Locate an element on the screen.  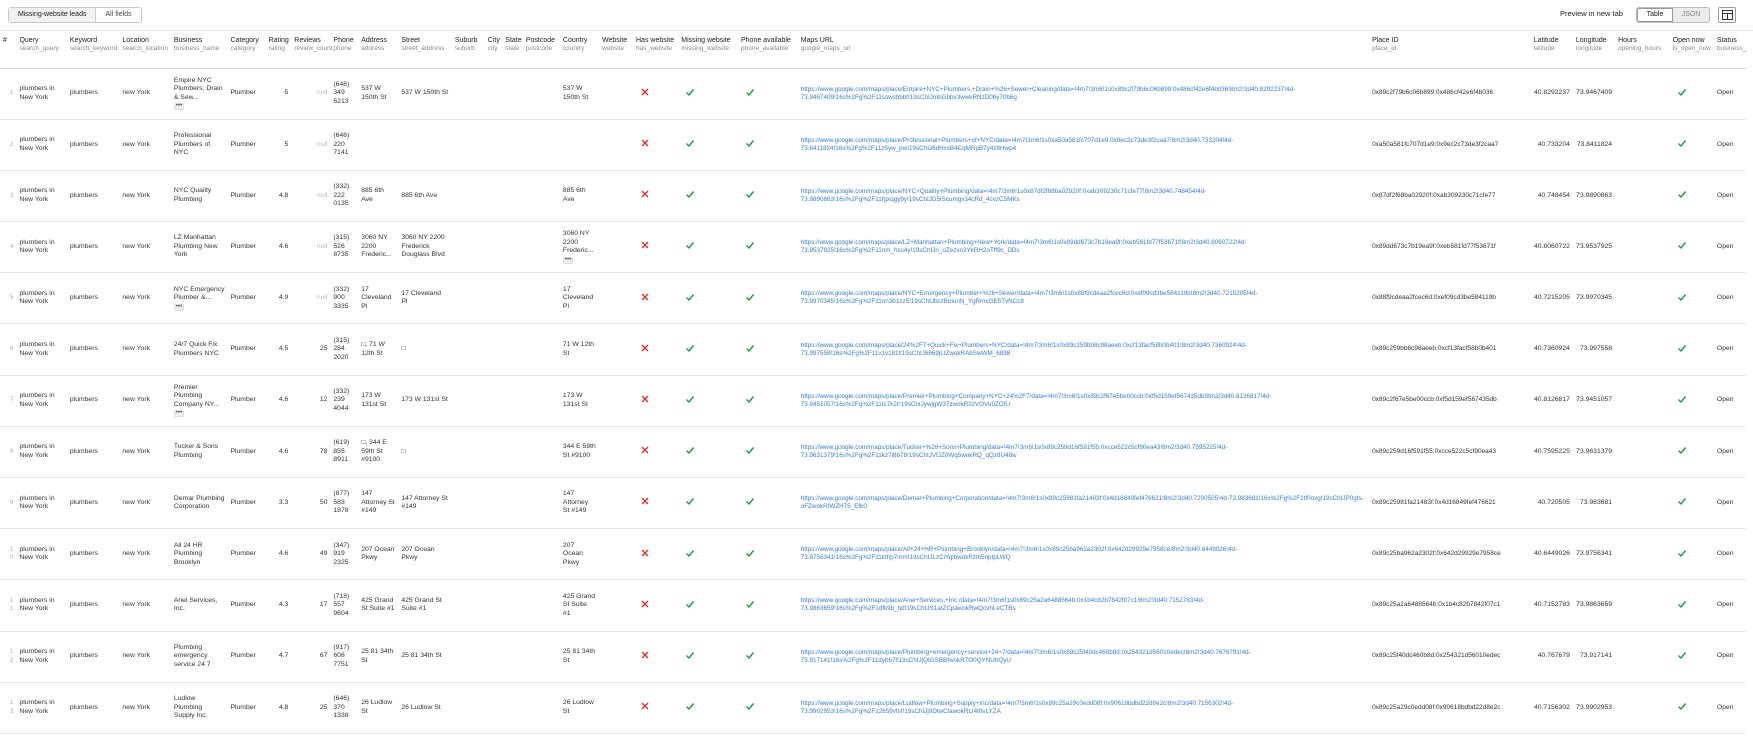
phone-cell: (332) 239 4044 is located at coordinates (344, 401).